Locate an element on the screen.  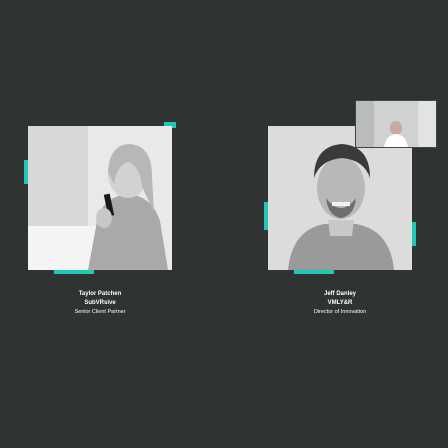
self-view-video is located at coordinates (396, 124).